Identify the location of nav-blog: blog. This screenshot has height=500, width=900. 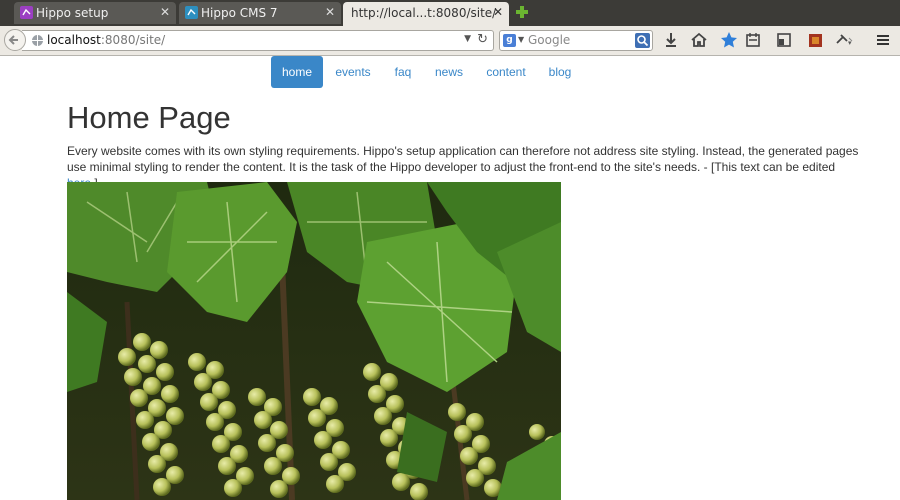
(560, 72).